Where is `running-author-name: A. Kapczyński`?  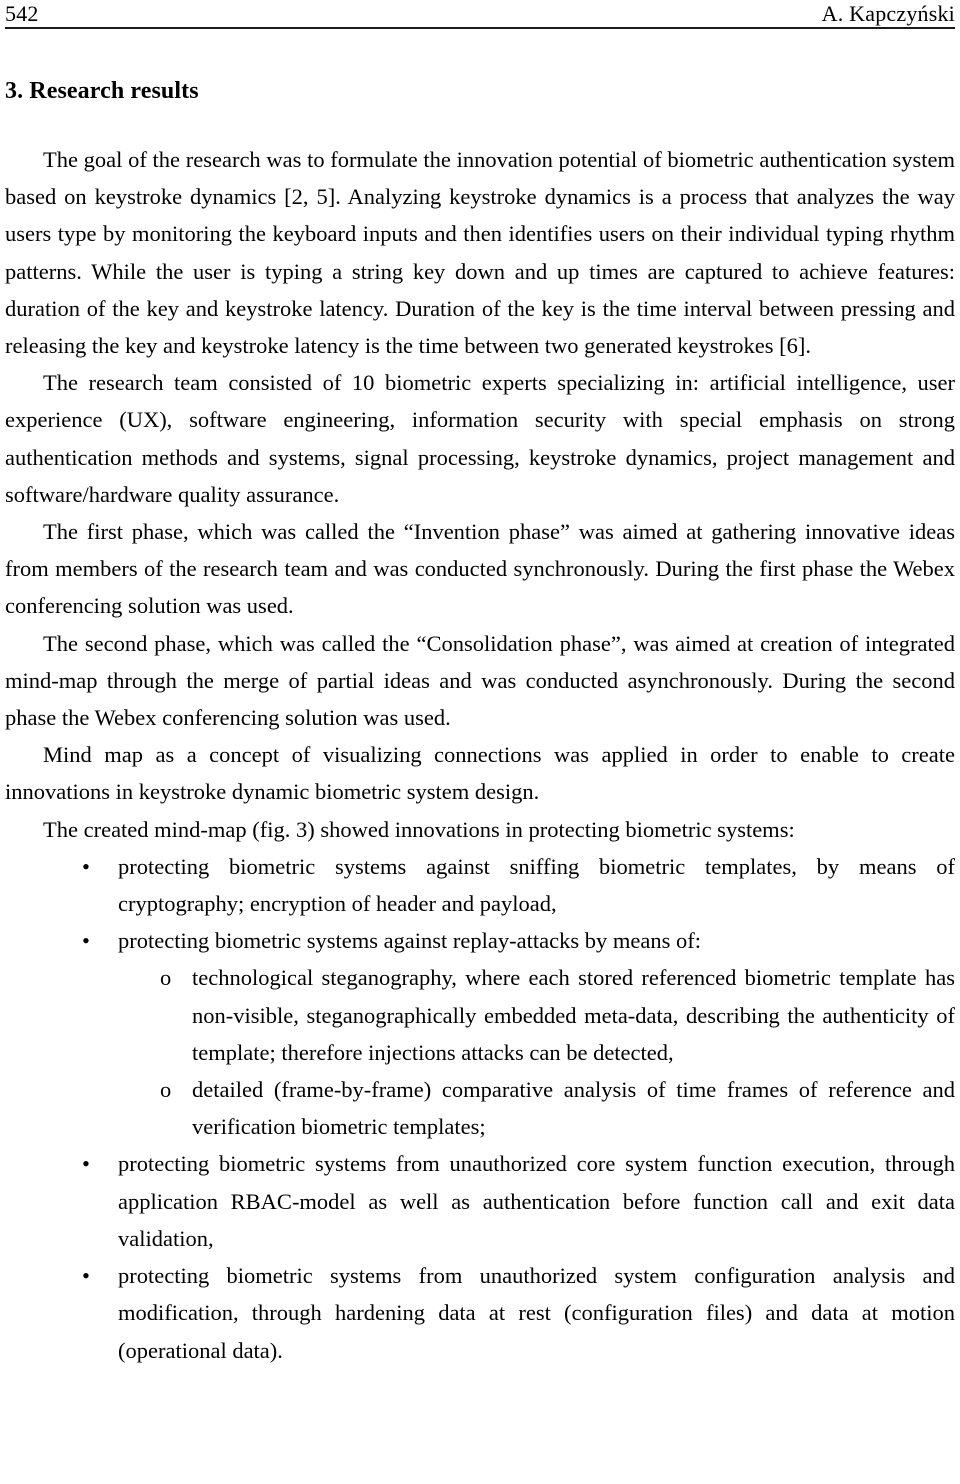
running-author-name: A. Kapczyński is located at coordinates (888, 13).